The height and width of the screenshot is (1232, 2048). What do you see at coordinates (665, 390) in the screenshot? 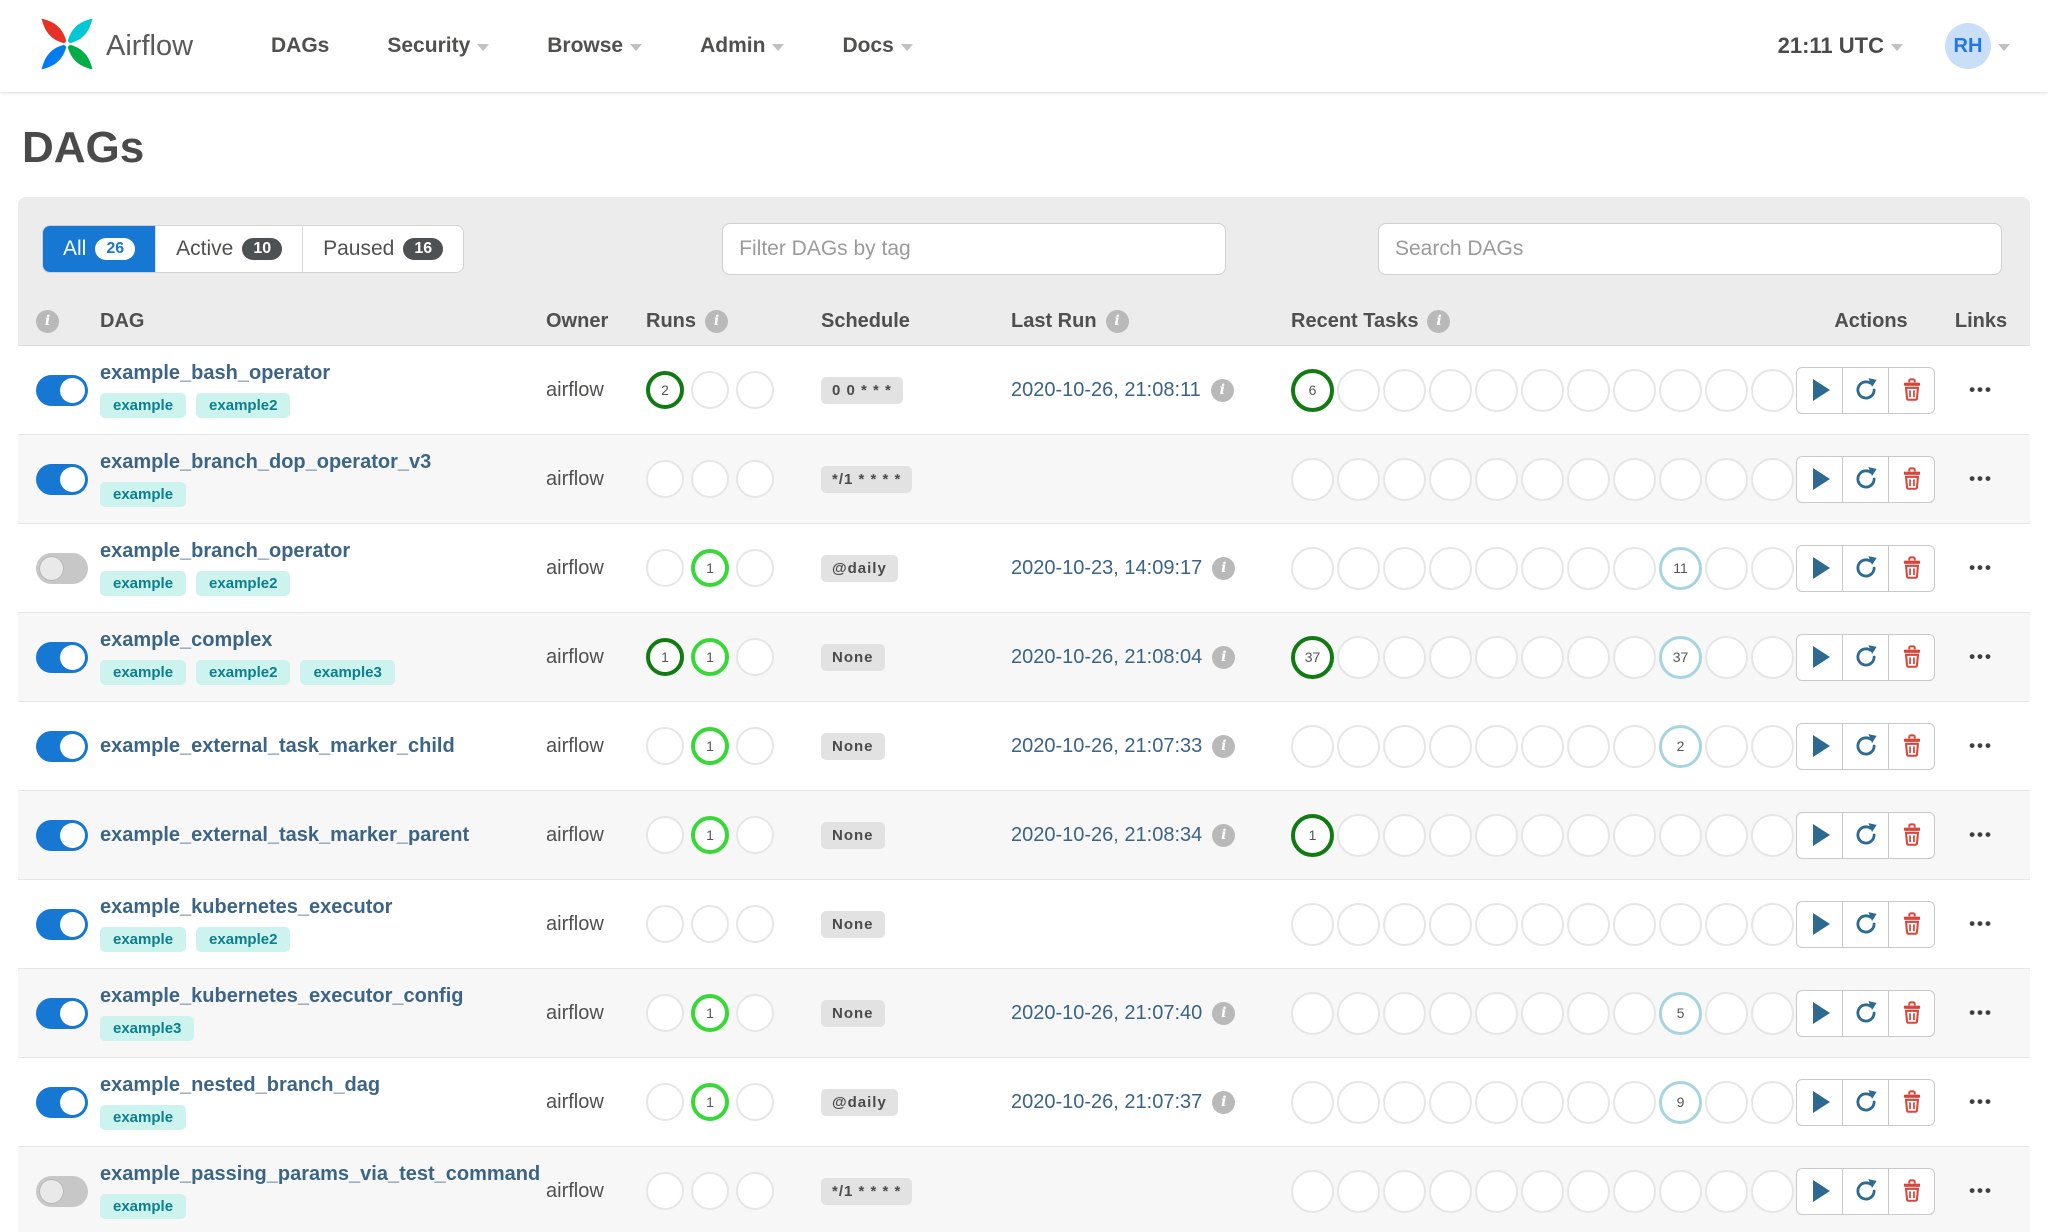
I see `run-circle-success: 2` at bounding box center [665, 390].